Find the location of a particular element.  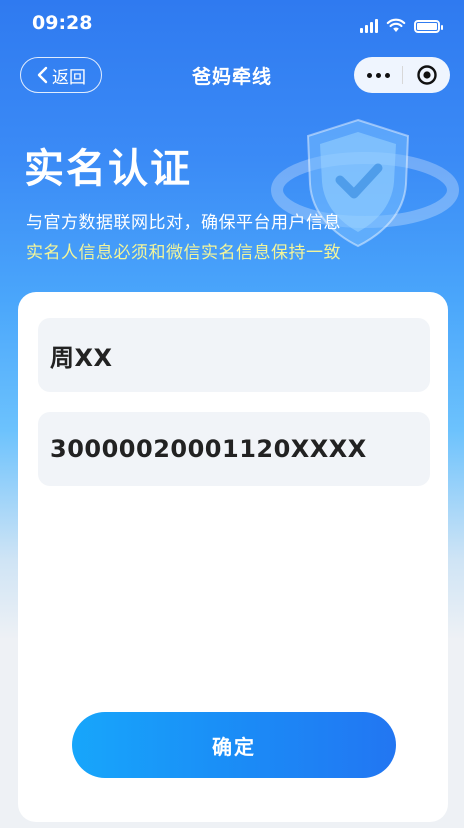

id-number-field: 30000020001120XXXX is located at coordinates (234, 449).